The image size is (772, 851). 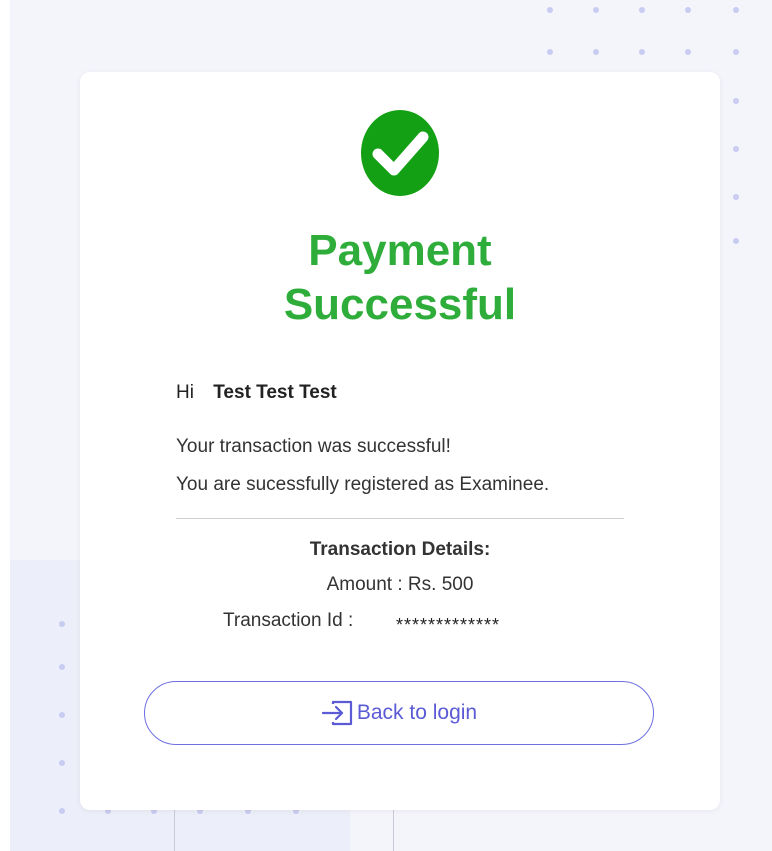 I want to click on title-text: Payment Successful, so click(x=400, y=277).